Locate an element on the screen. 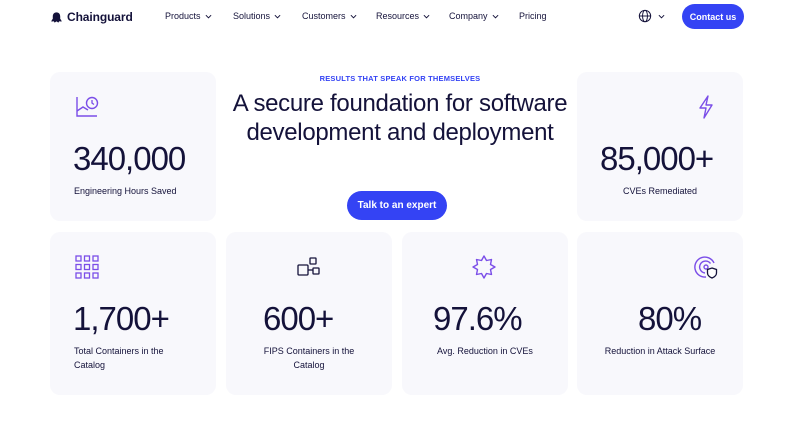  stat-value: 1,700+ is located at coordinates (121, 318).